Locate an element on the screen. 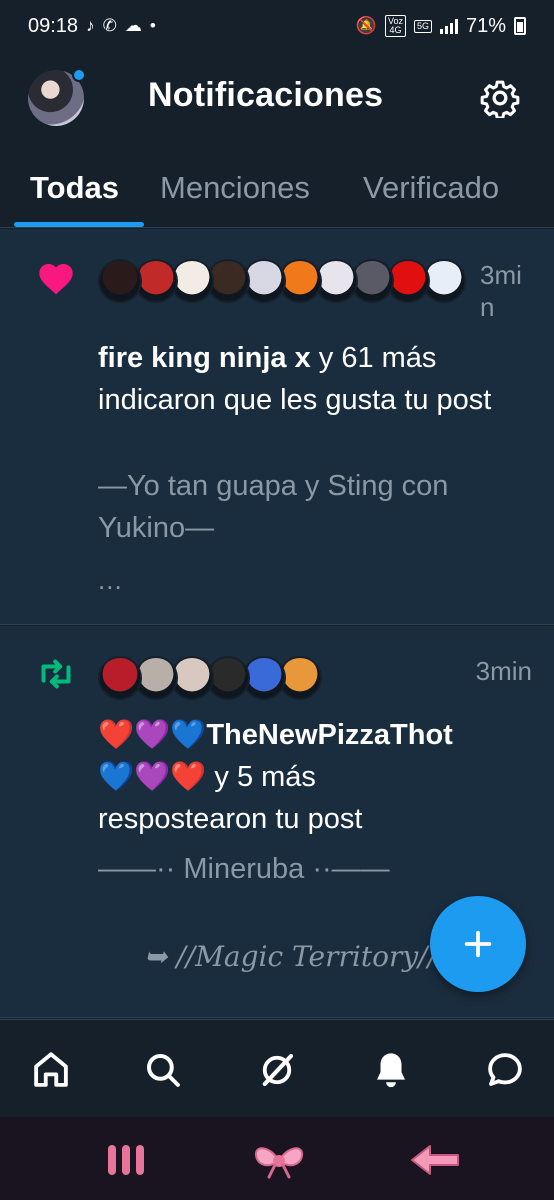 This screenshot has height=1200, width=554. status-bar: 09:18 ♪ ✆ ☁ • 🔕 Voz 4G 5G 71% is located at coordinates (277, 26).